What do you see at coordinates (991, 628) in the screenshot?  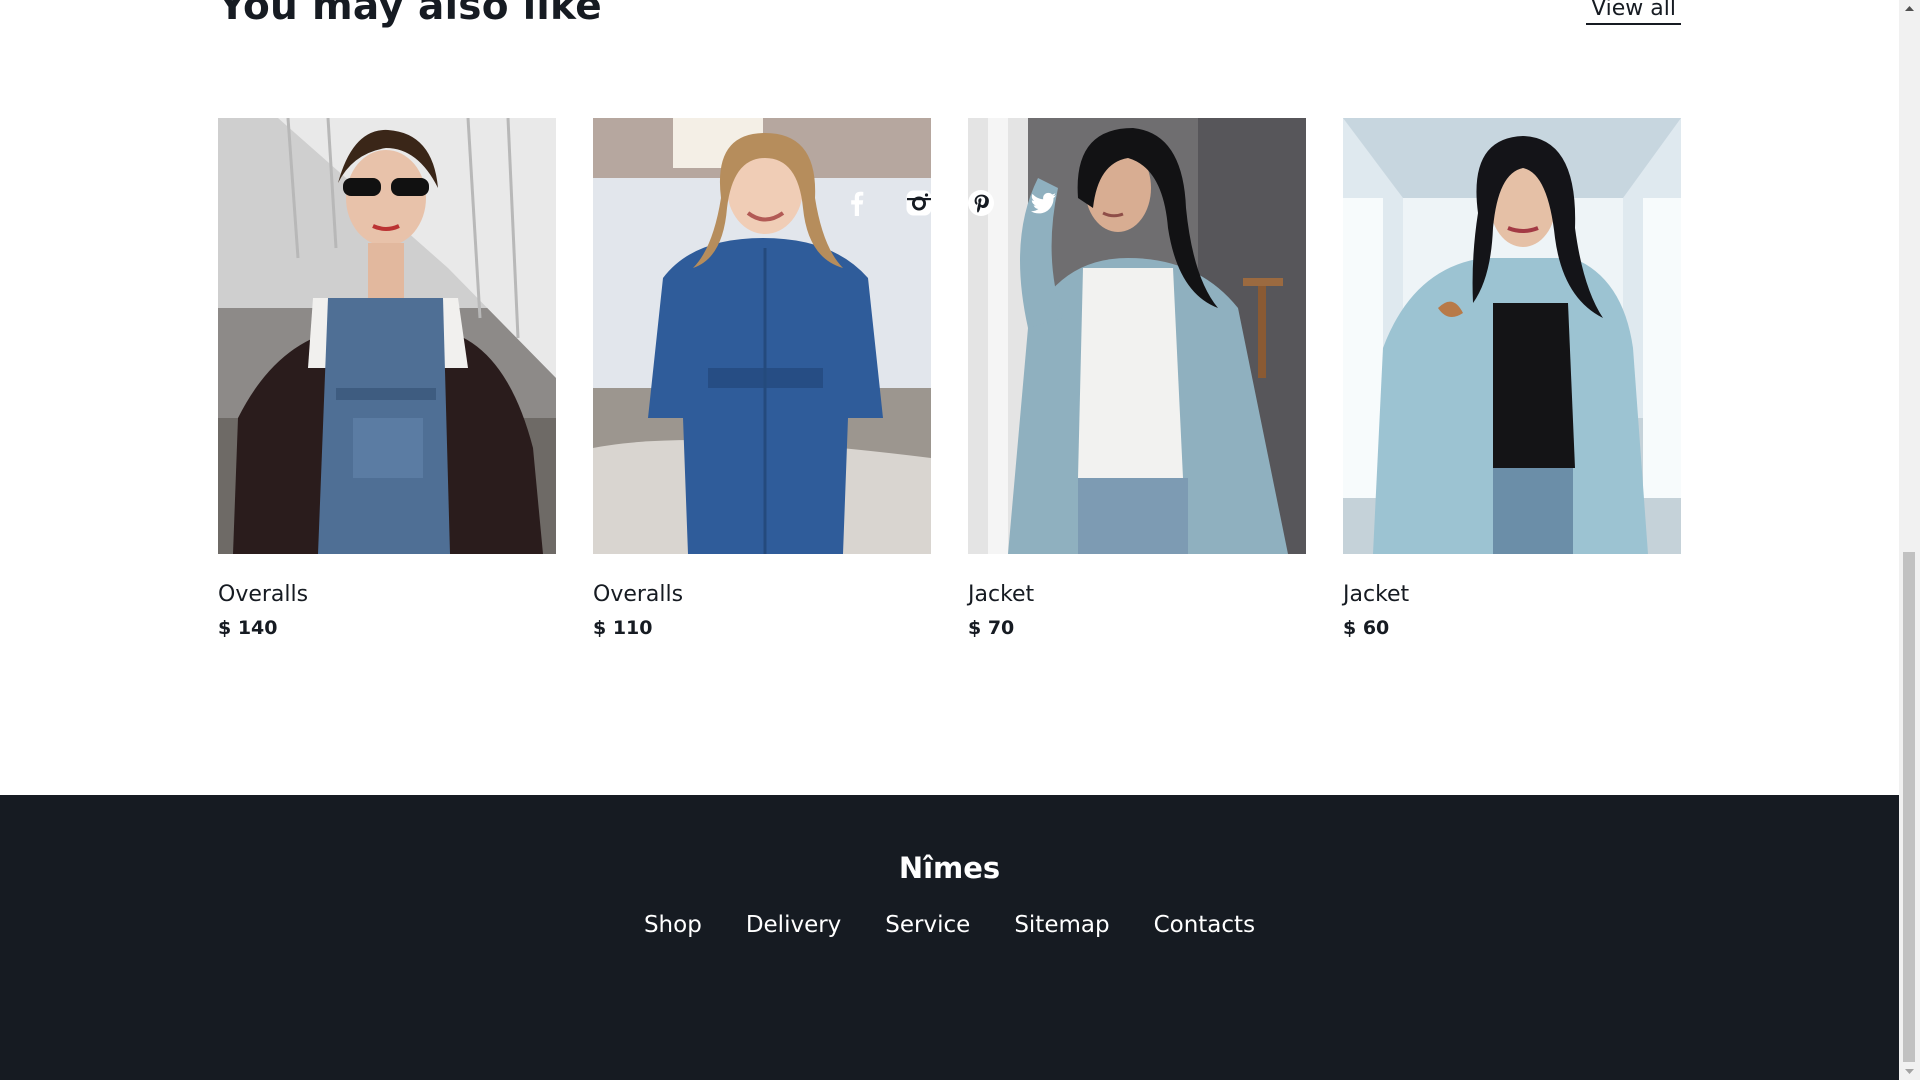 I see `product-price: $ 70` at bounding box center [991, 628].